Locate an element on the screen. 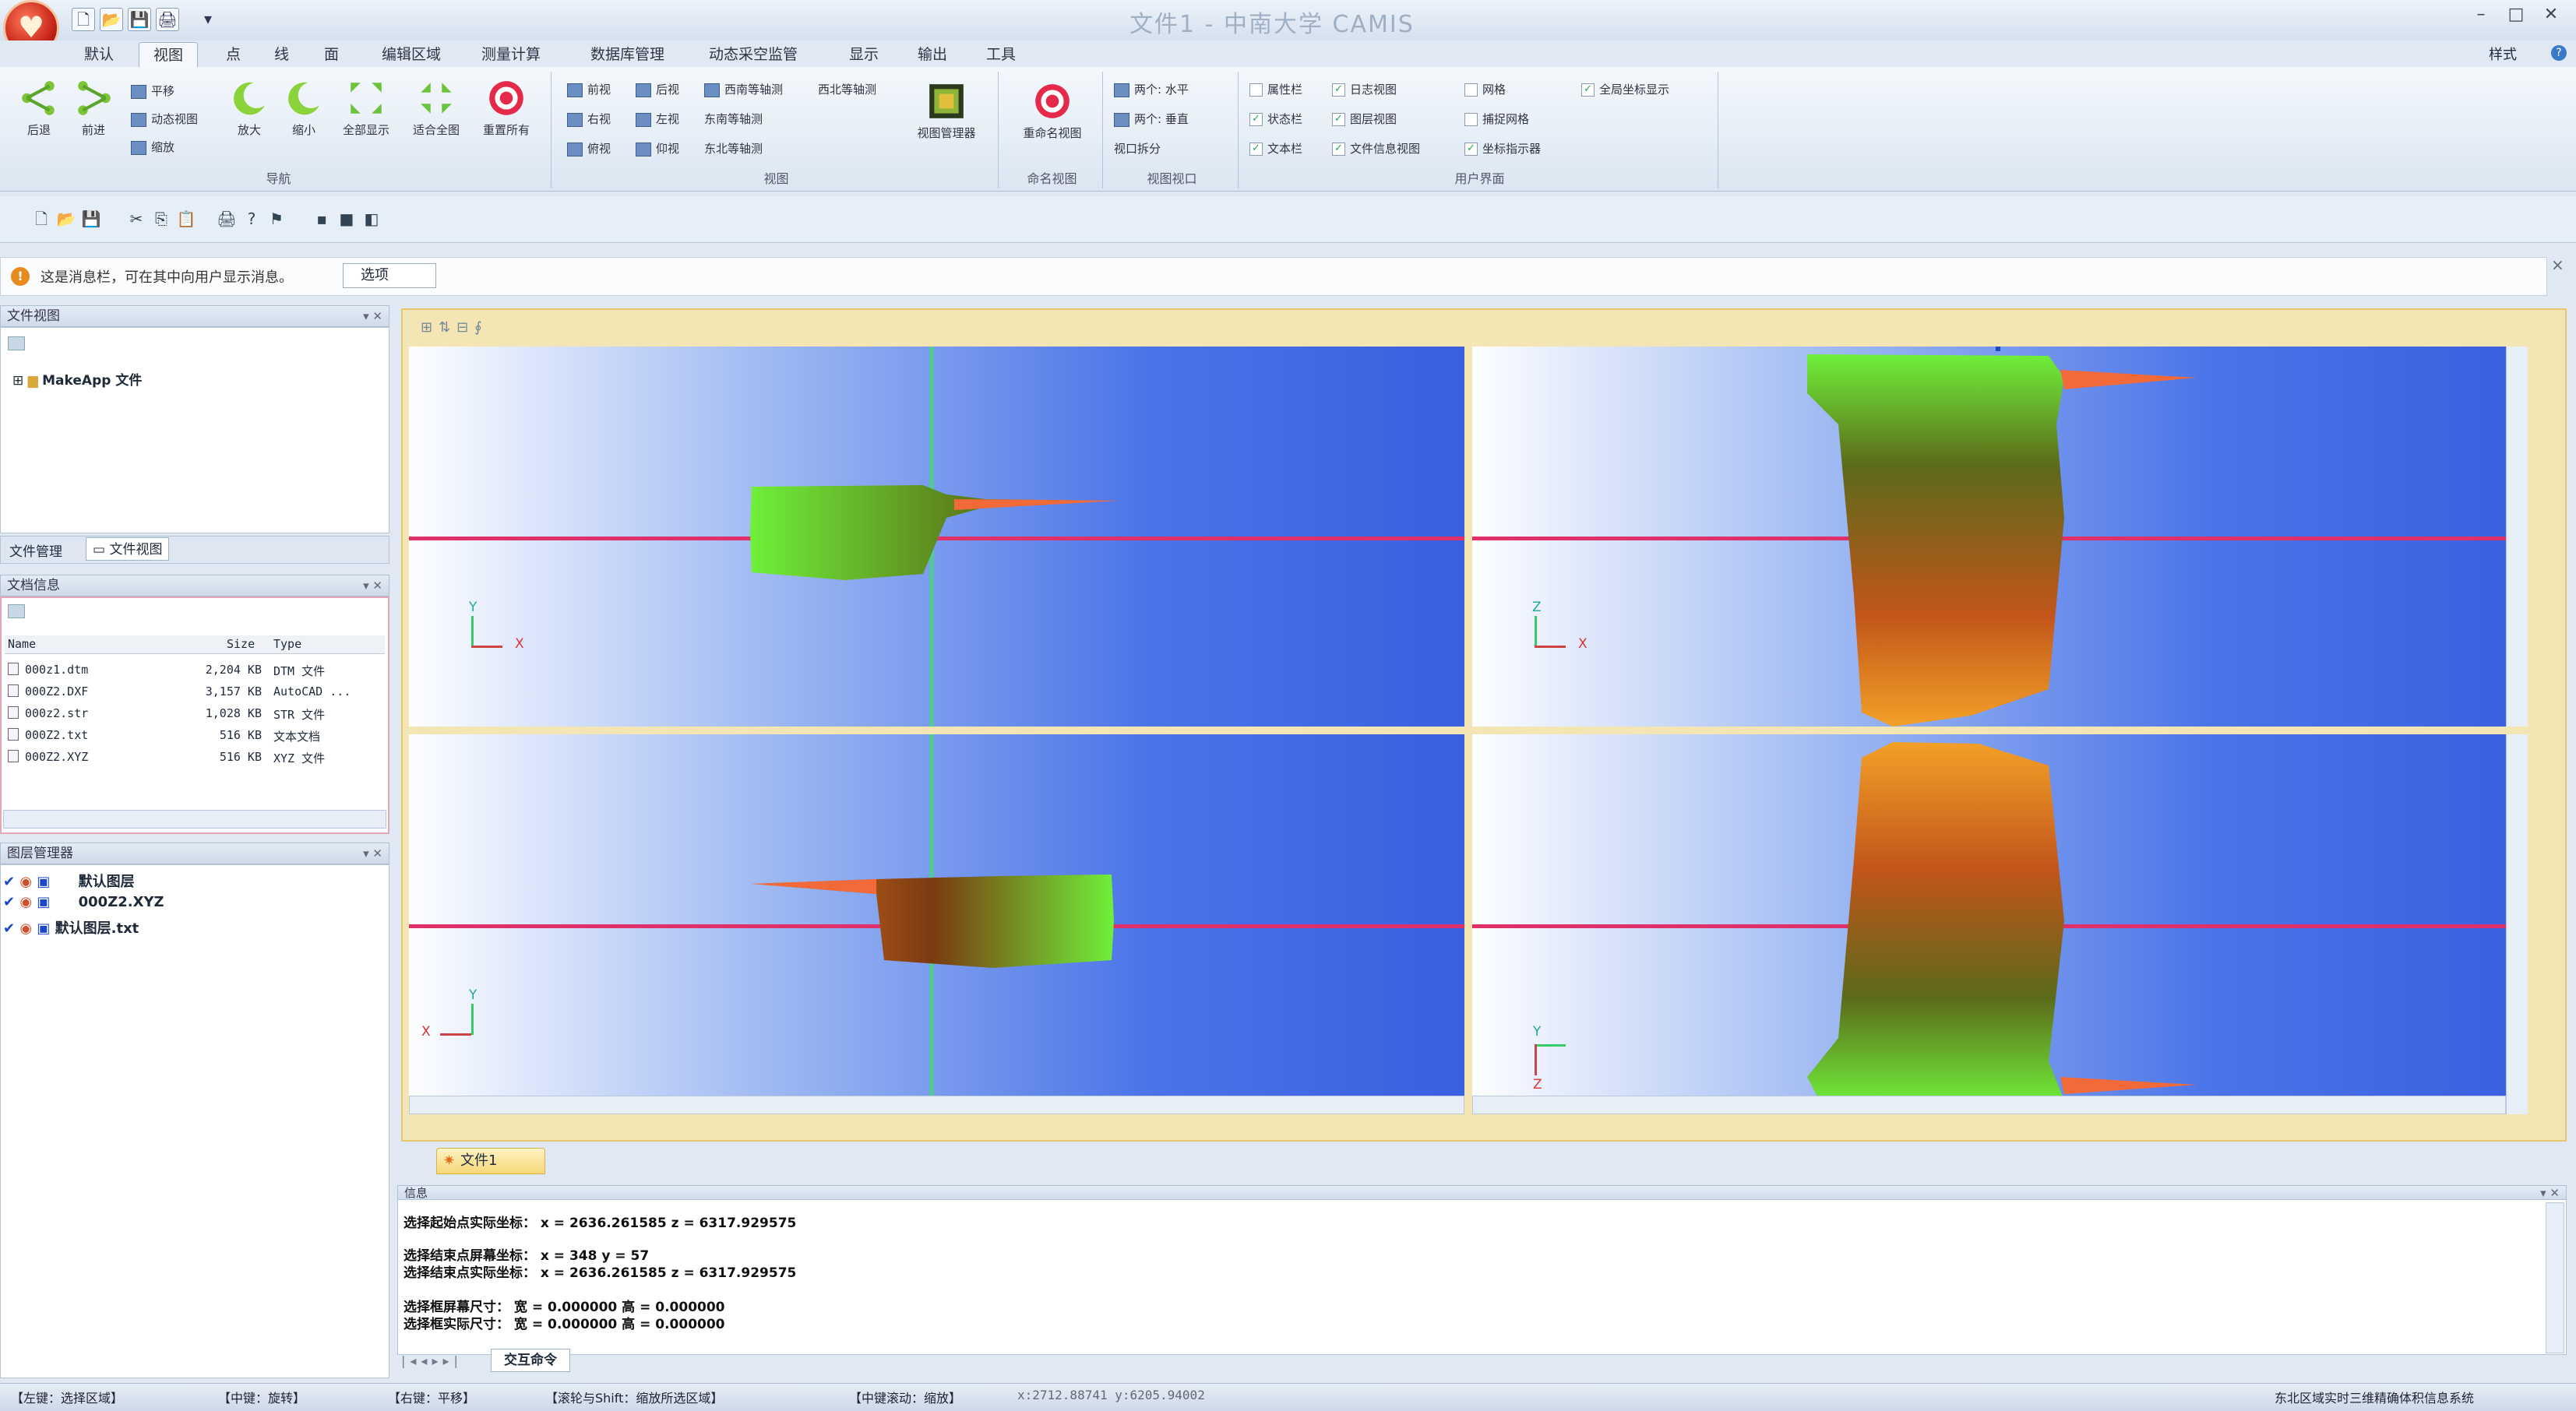 This screenshot has height=1411, width=2576. bottom-view-button: 仰视 is located at coordinates (657, 148).